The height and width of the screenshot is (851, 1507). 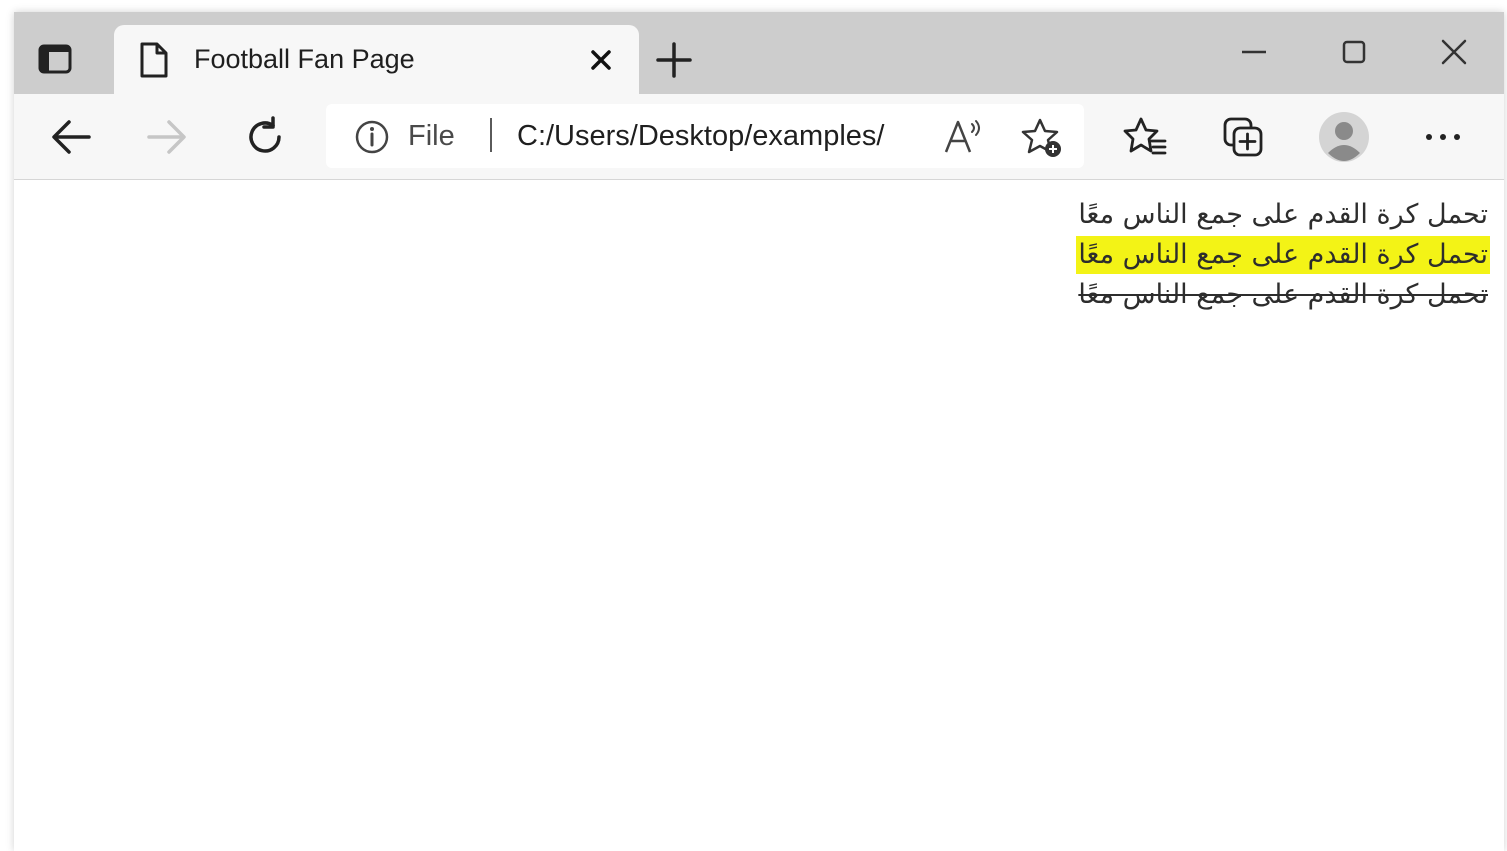 I want to click on address-url: C:/Users/Desktop/examples/, so click(x=700, y=136).